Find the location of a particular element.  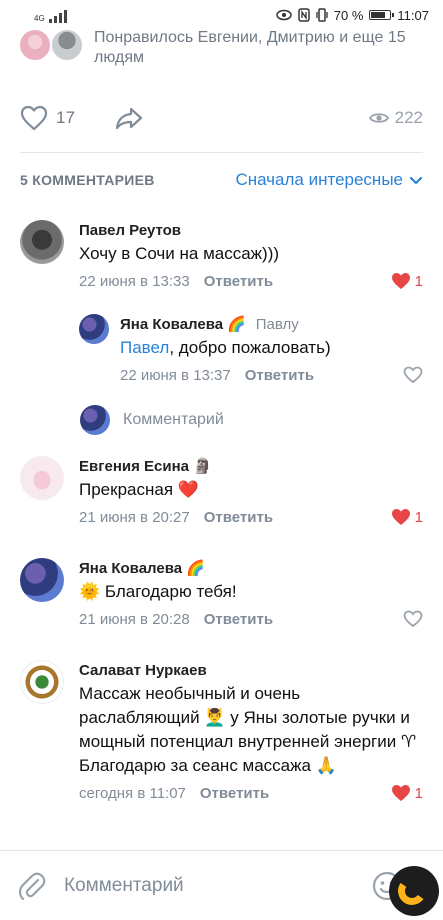

comments-count: 5 КОММЕНТАРИЕВ is located at coordinates (87, 180).